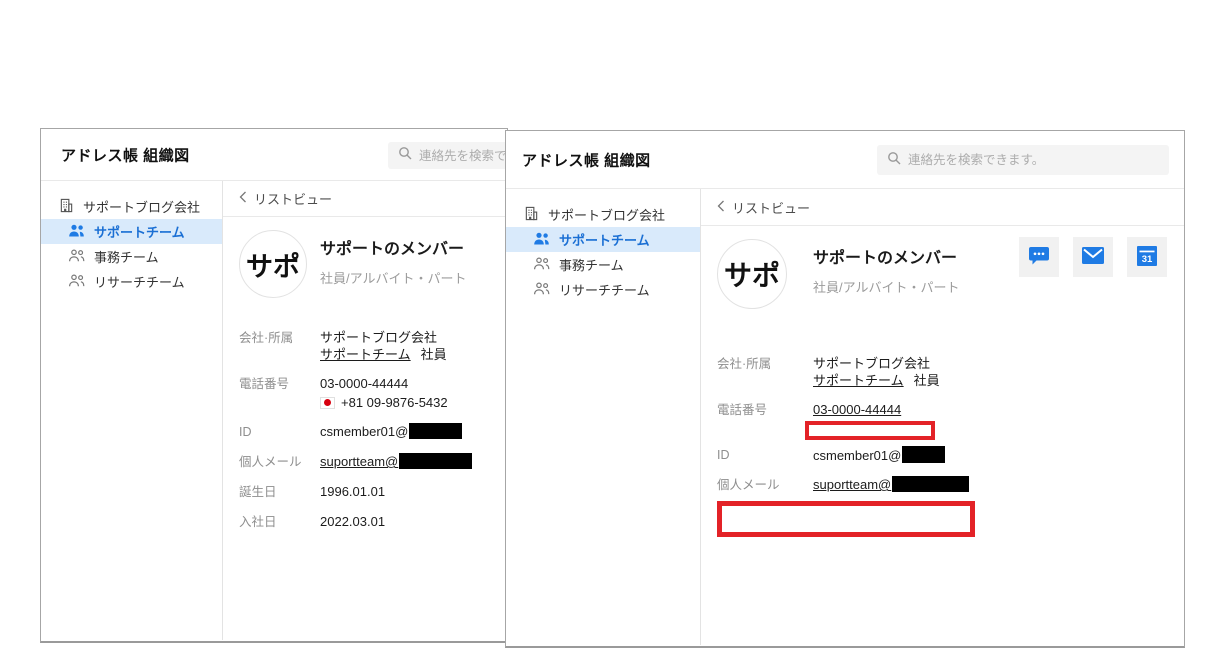 The image size is (1211, 654). What do you see at coordinates (343, 393) in the screenshot?
I see `field-phone: 電話番号 03-0000-44444 +81 09-9876-5432` at bounding box center [343, 393].